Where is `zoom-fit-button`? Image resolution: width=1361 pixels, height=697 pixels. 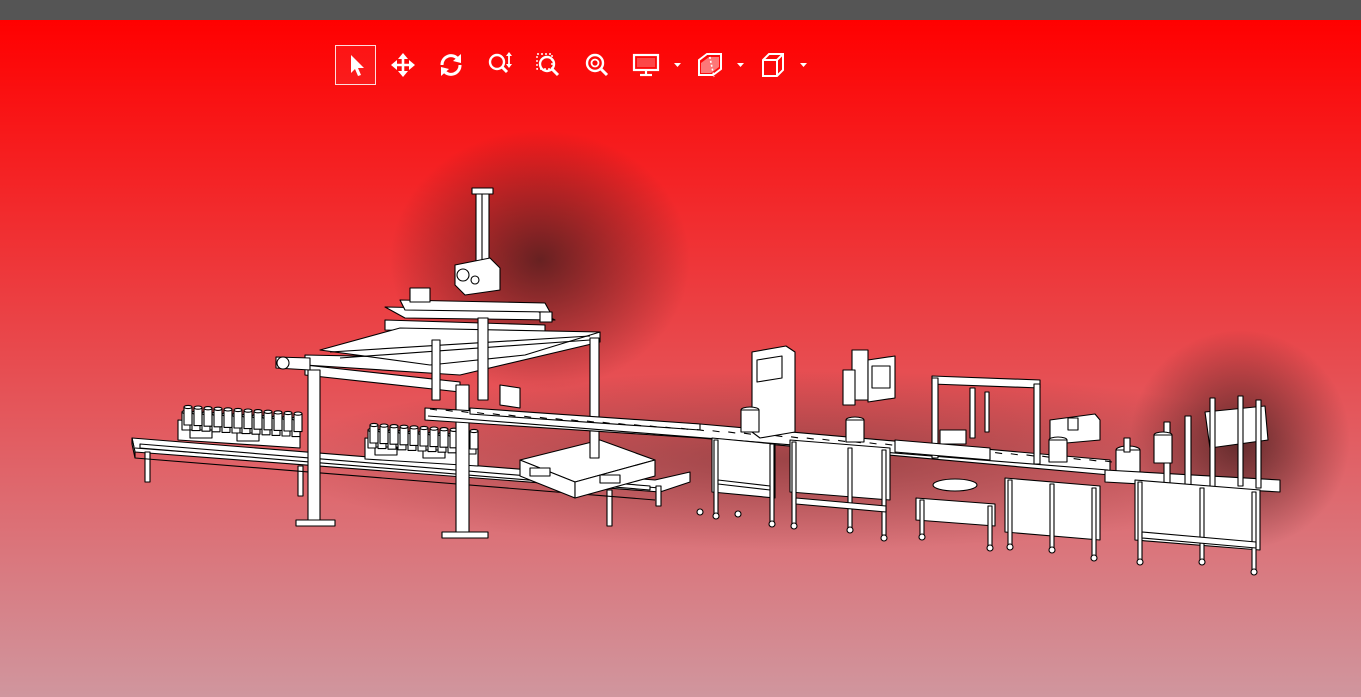
zoom-fit-button is located at coordinates (597, 65).